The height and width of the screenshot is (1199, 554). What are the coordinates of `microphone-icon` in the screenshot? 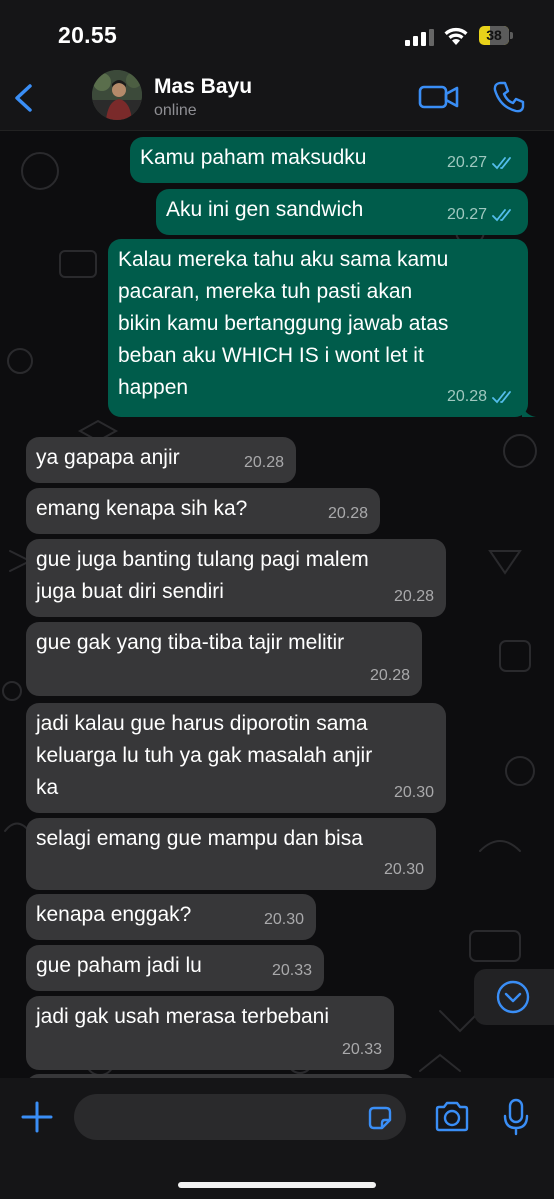 It's located at (516, 1117).